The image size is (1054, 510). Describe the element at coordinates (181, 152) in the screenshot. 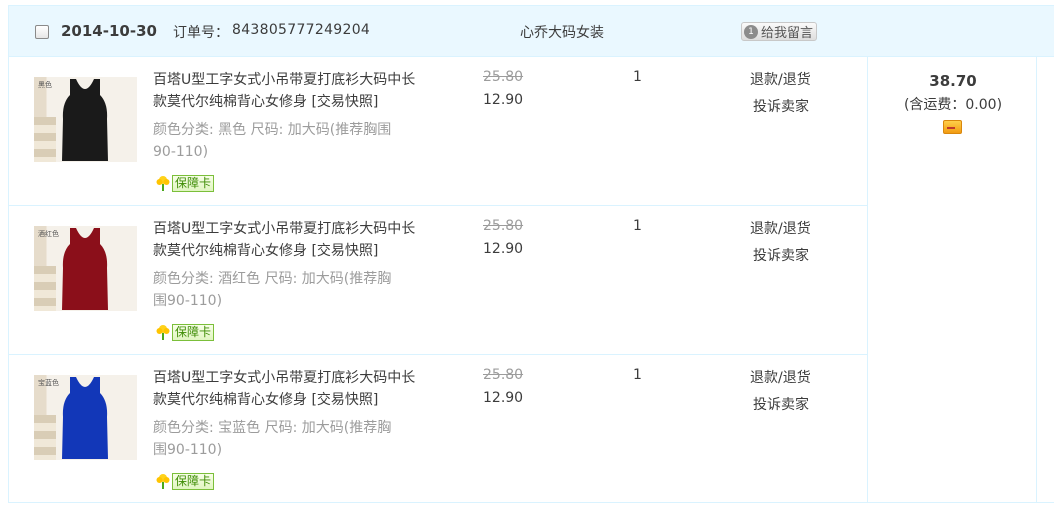

I see `sku-line-2: 90-110)` at that location.